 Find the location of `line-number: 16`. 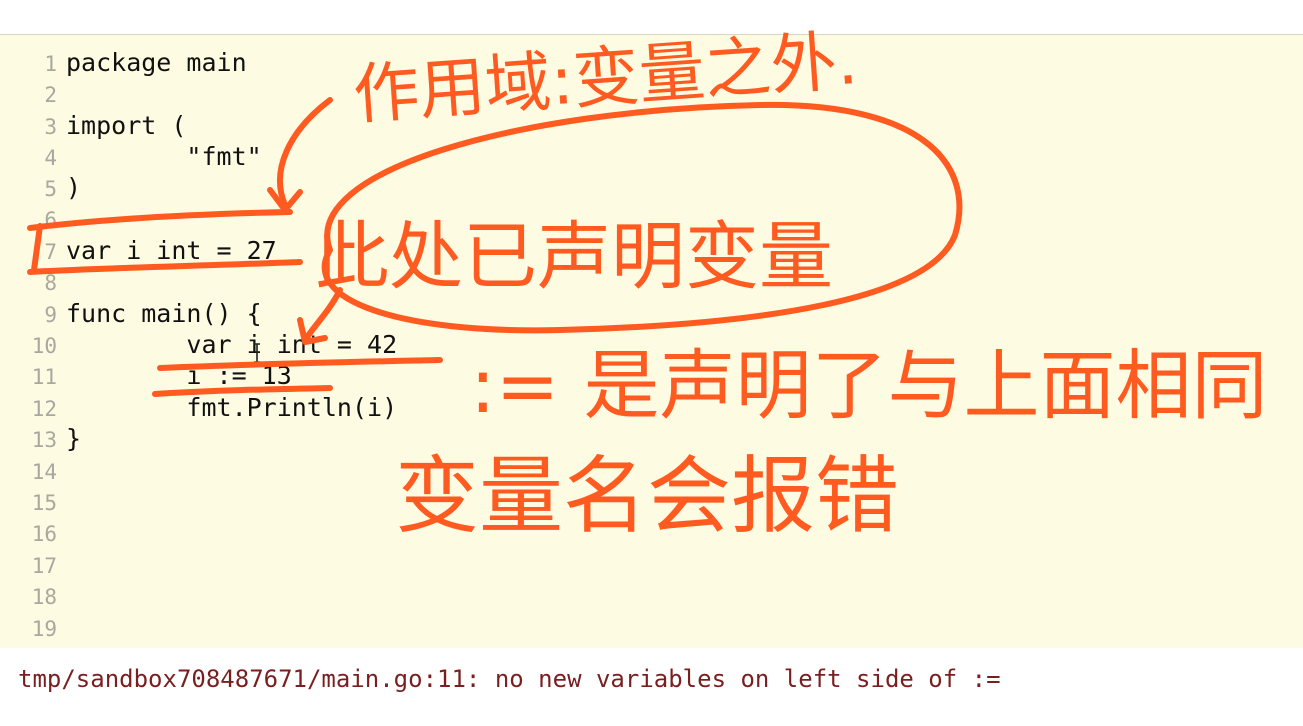

line-number: 16 is located at coordinates (44, 534).